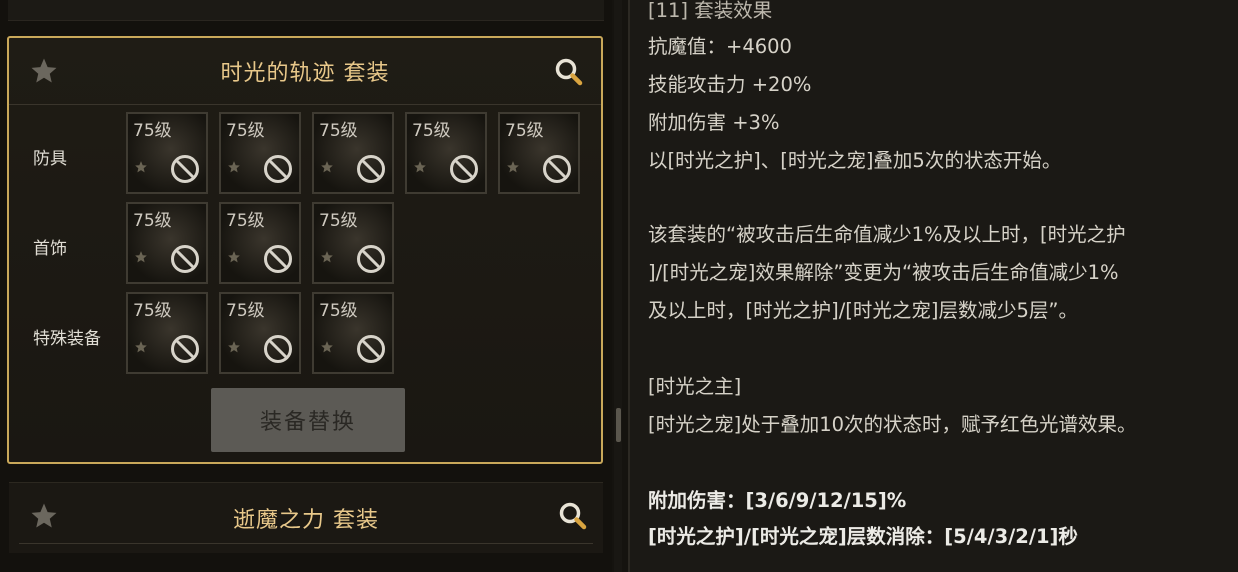  I want to click on previous-panel-edge, so click(306, 10).